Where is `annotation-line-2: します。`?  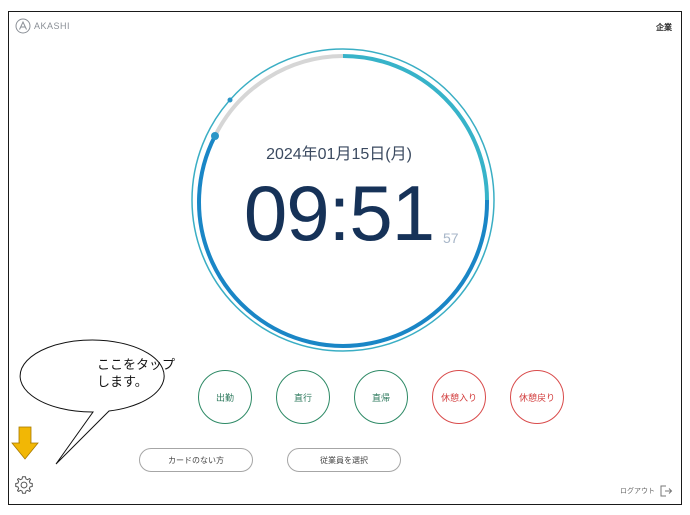 annotation-line-2: します。 is located at coordinates (122, 382).